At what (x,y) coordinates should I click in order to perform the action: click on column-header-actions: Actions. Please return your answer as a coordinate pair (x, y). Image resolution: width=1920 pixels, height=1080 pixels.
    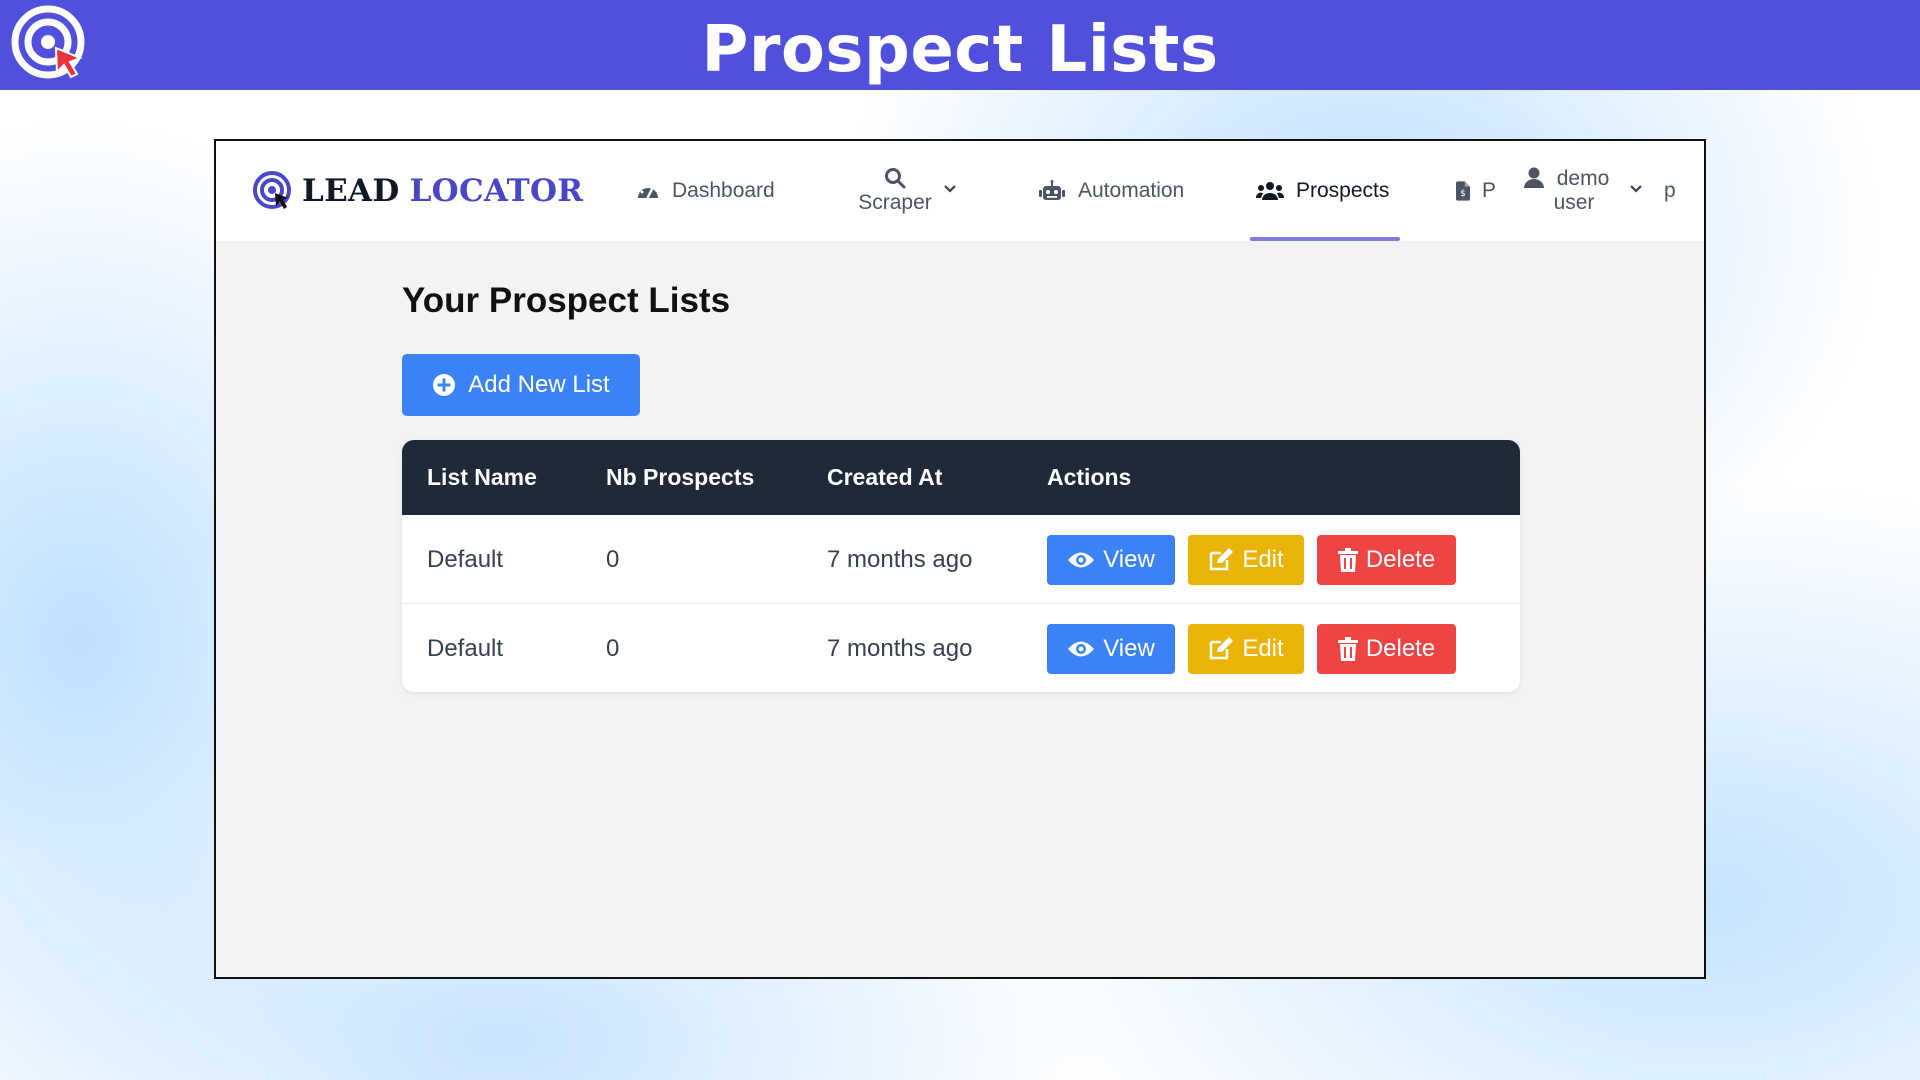
    Looking at the image, I should click on (1089, 477).